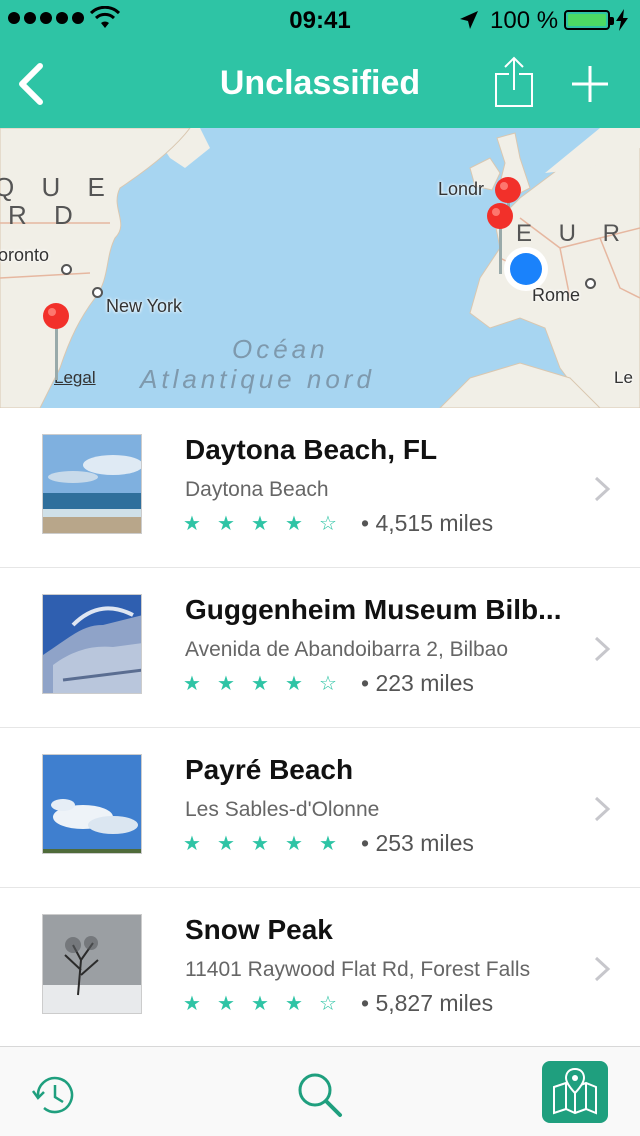 The width and height of the screenshot is (640, 1136). What do you see at coordinates (358, 969) in the screenshot?
I see `place-subtitle: 11401 Raywood Flat Rd, Forest Falls` at bounding box center [358, 969].